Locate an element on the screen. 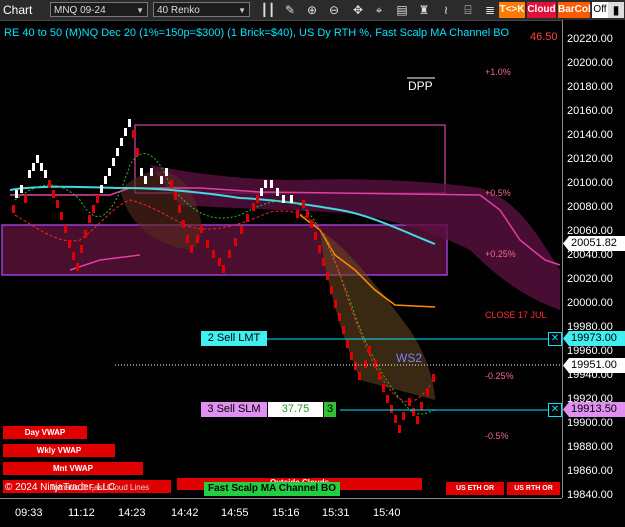 This screenshot has width=625, height=527. x-tick: 09:33 is located at coordinates (29, 513).